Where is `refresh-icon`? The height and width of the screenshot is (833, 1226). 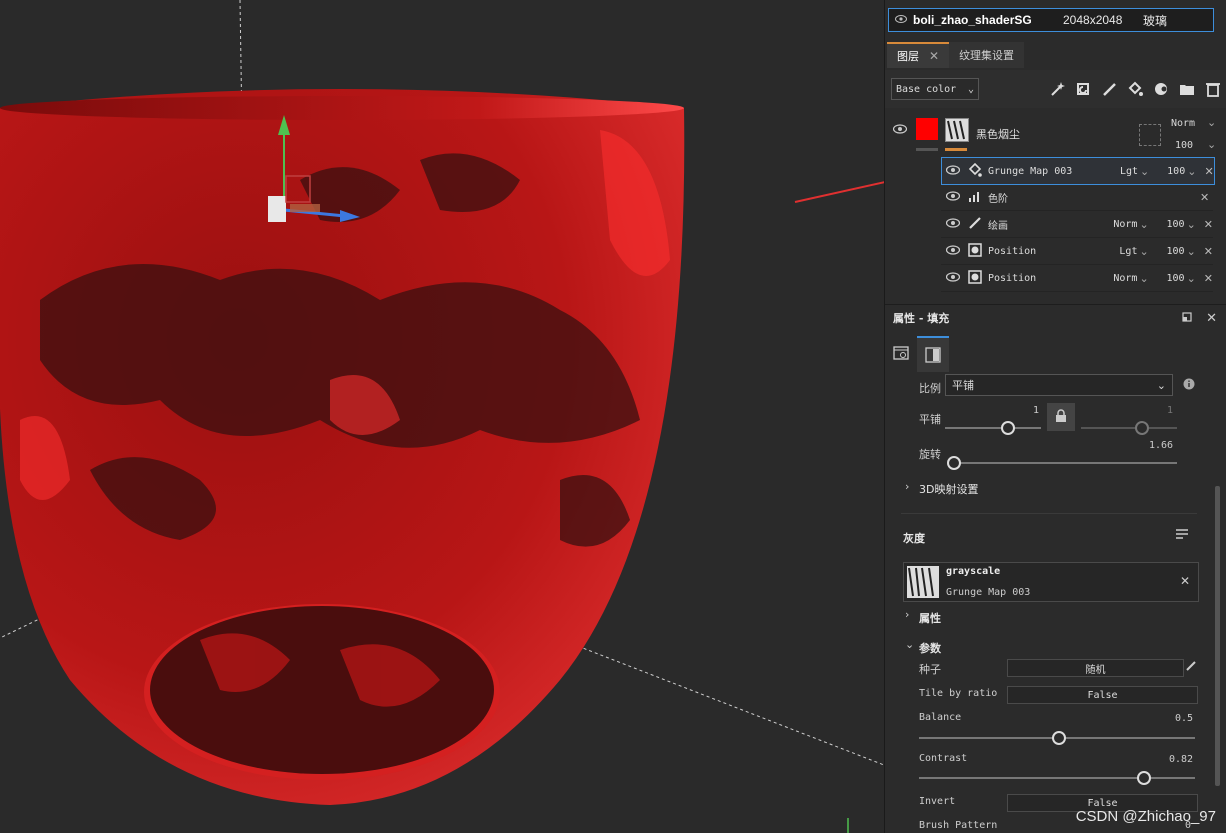
refresh-icon is located at coordinates (1083, 89).